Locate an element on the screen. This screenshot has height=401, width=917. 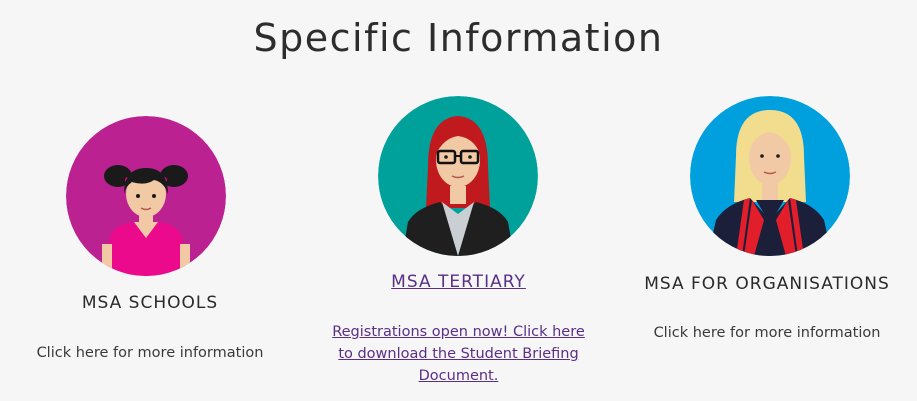
card-title-msa-for-organisations: MSA FOR ORGANISATIONS is located at coordinates (767, 284).